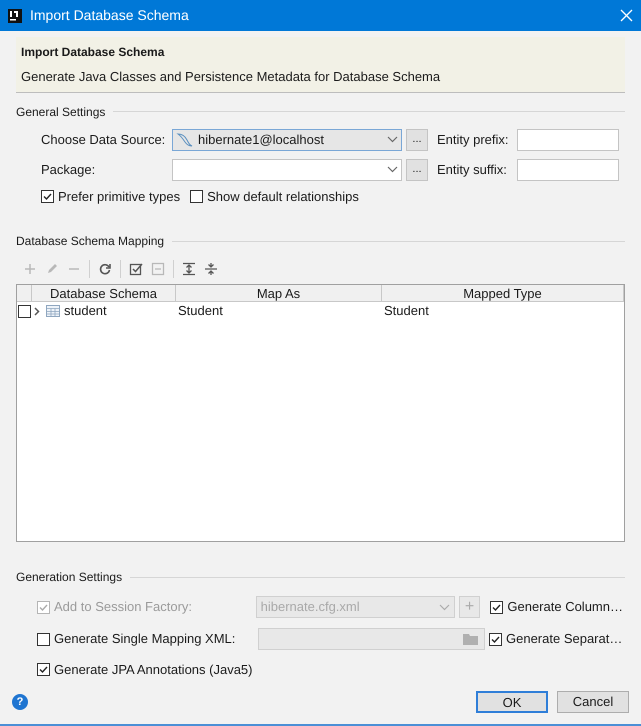 The height and width of the screenshot is (726, 641). What do you see at coordinates (283, 197) in the screenshot?
I see `checkbox-label: Show default relationships` at bounding box center [283, 197].